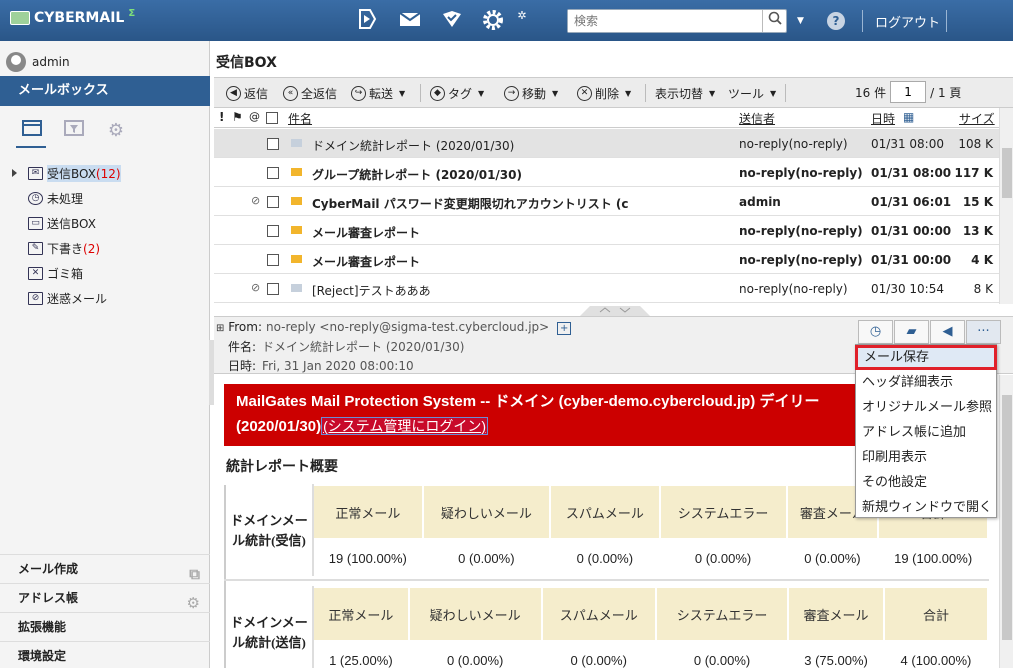  Describe the element at coordinates (35, 273) in the screenshot. I see `trash-icon: ✕` at that location.